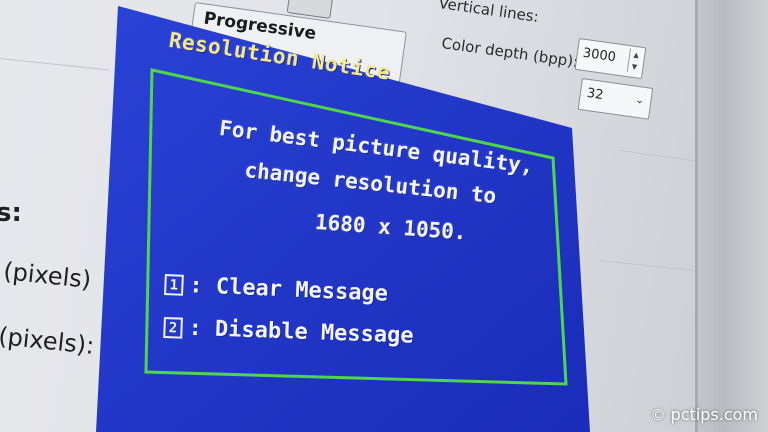 The image size is (768, 432). What do you see at coordinates (714, 414) in the screenshot?
I see `watermark-text: pctips.com` at bounding box center [714, 414].